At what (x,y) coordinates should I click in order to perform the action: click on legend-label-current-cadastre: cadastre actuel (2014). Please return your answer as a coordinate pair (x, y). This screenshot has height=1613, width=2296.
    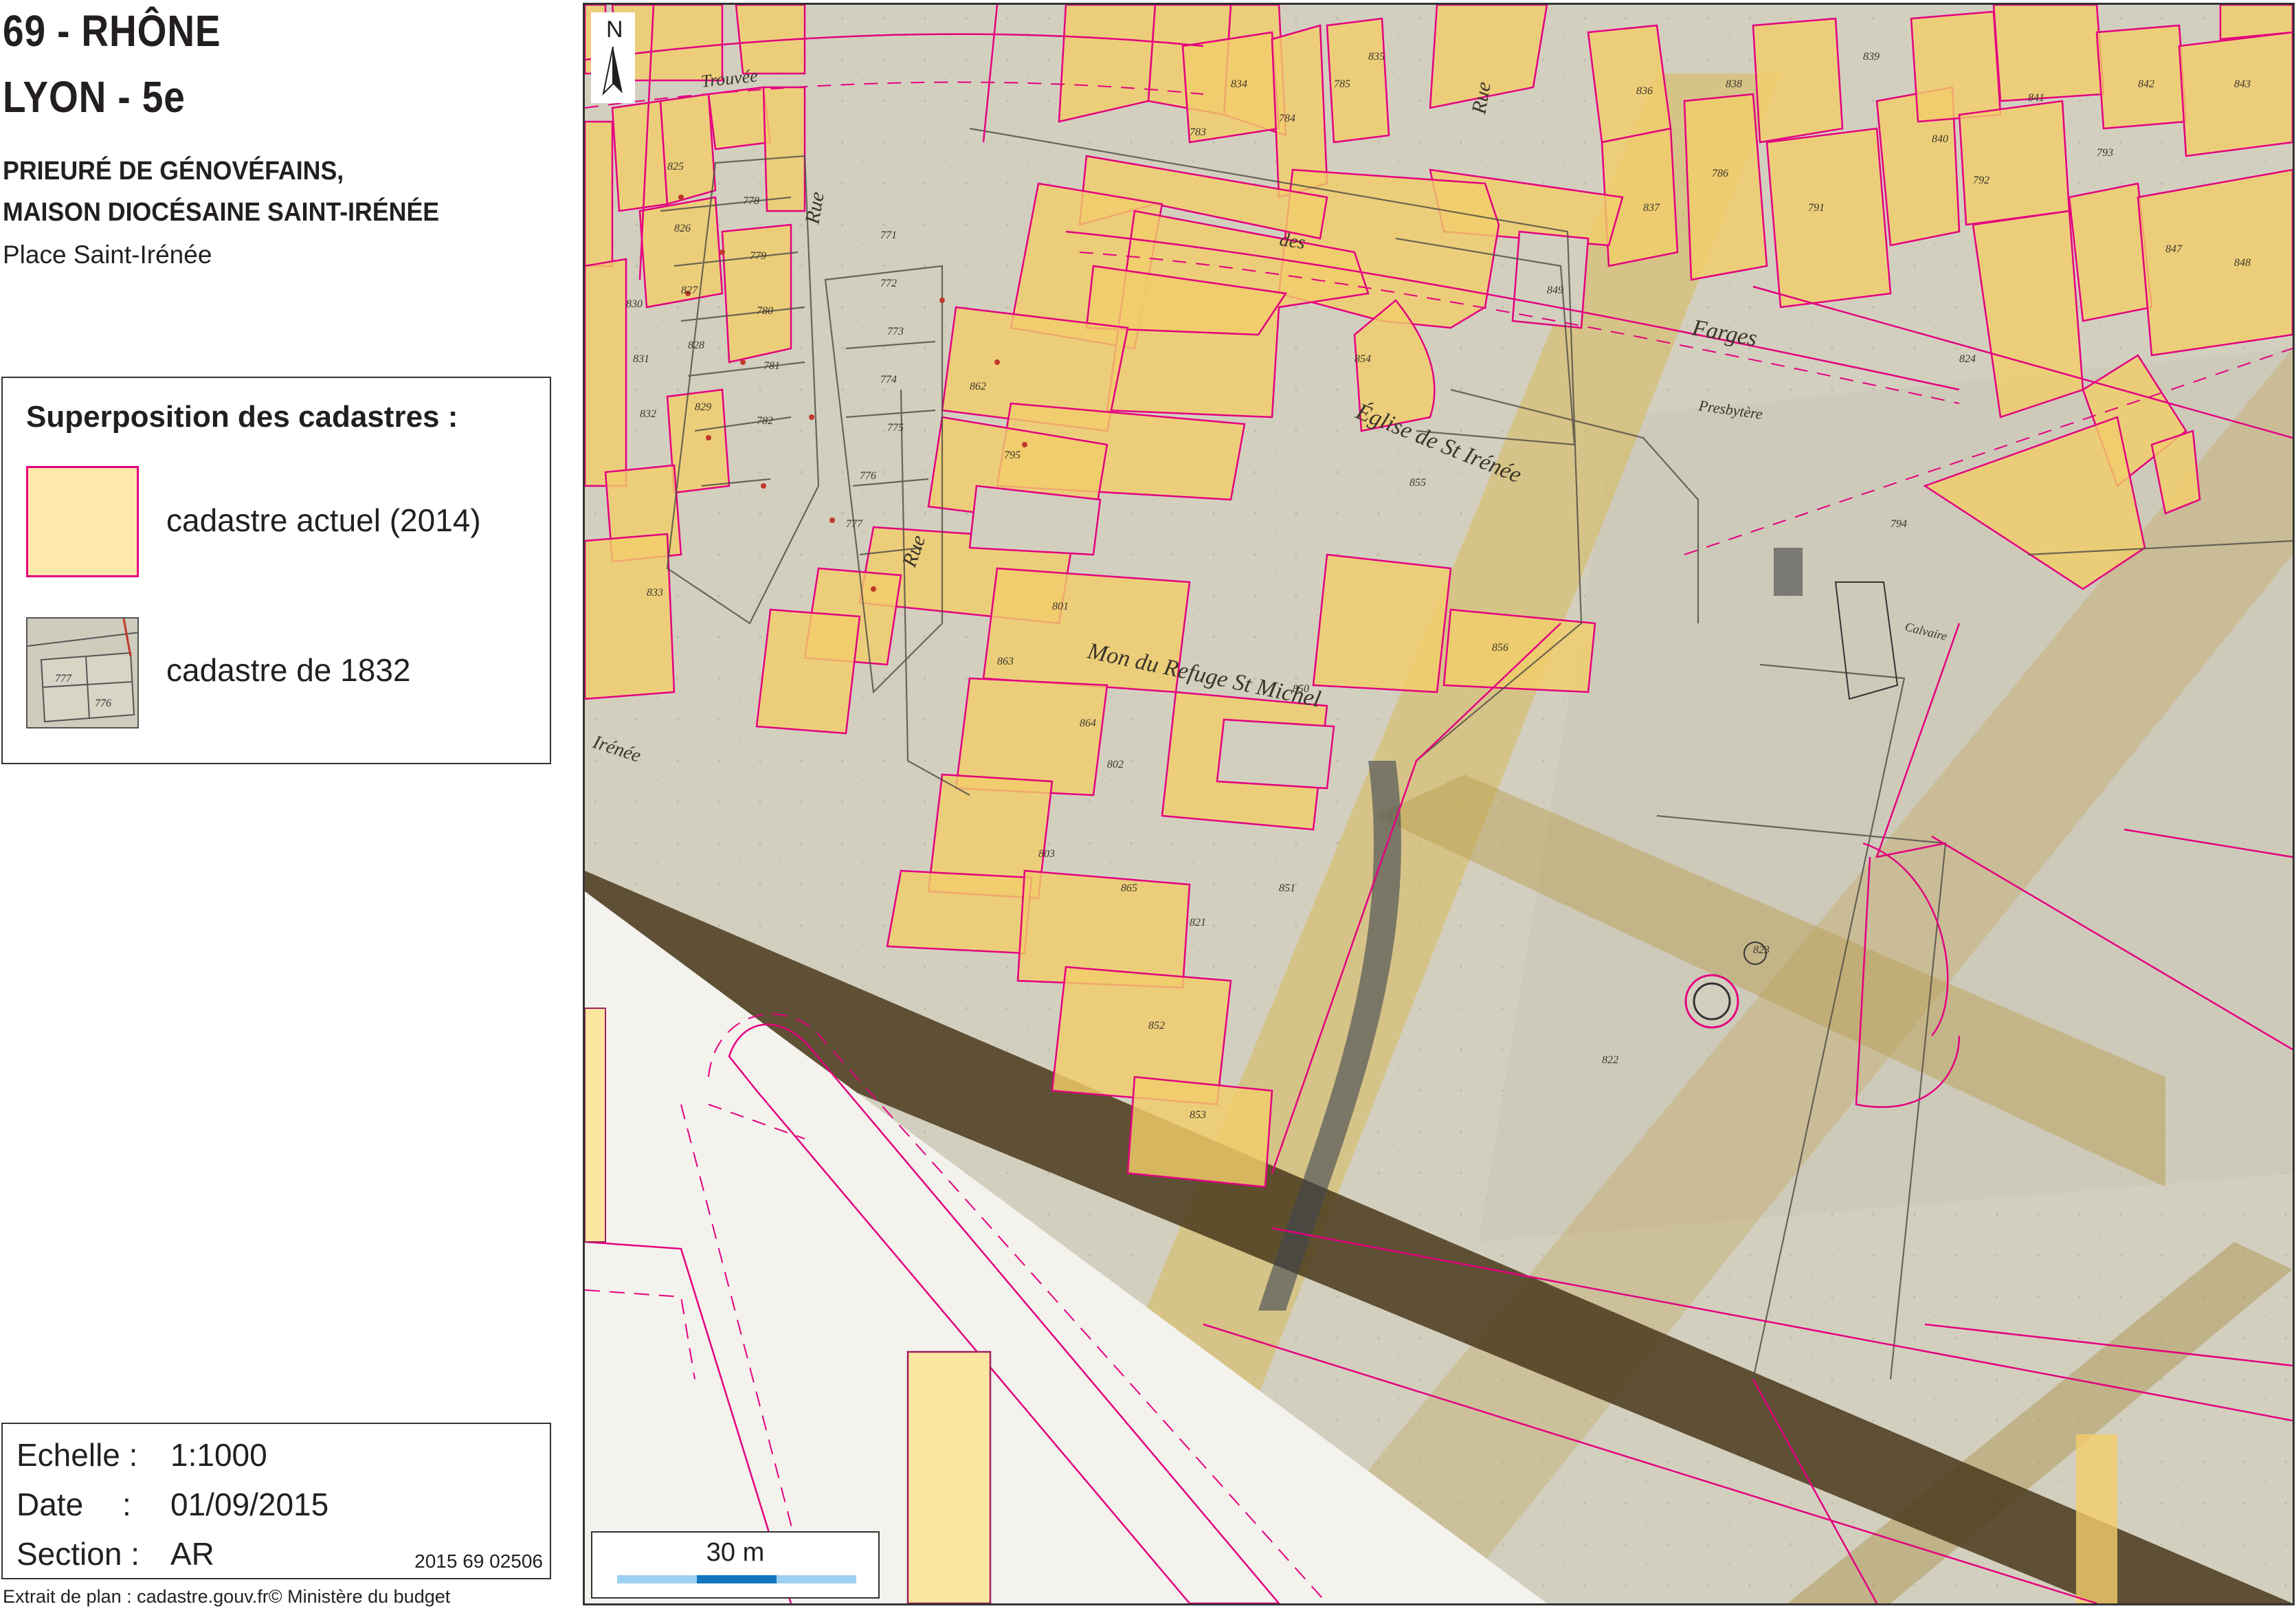
    Looking at the image, I should click on (323, 520).